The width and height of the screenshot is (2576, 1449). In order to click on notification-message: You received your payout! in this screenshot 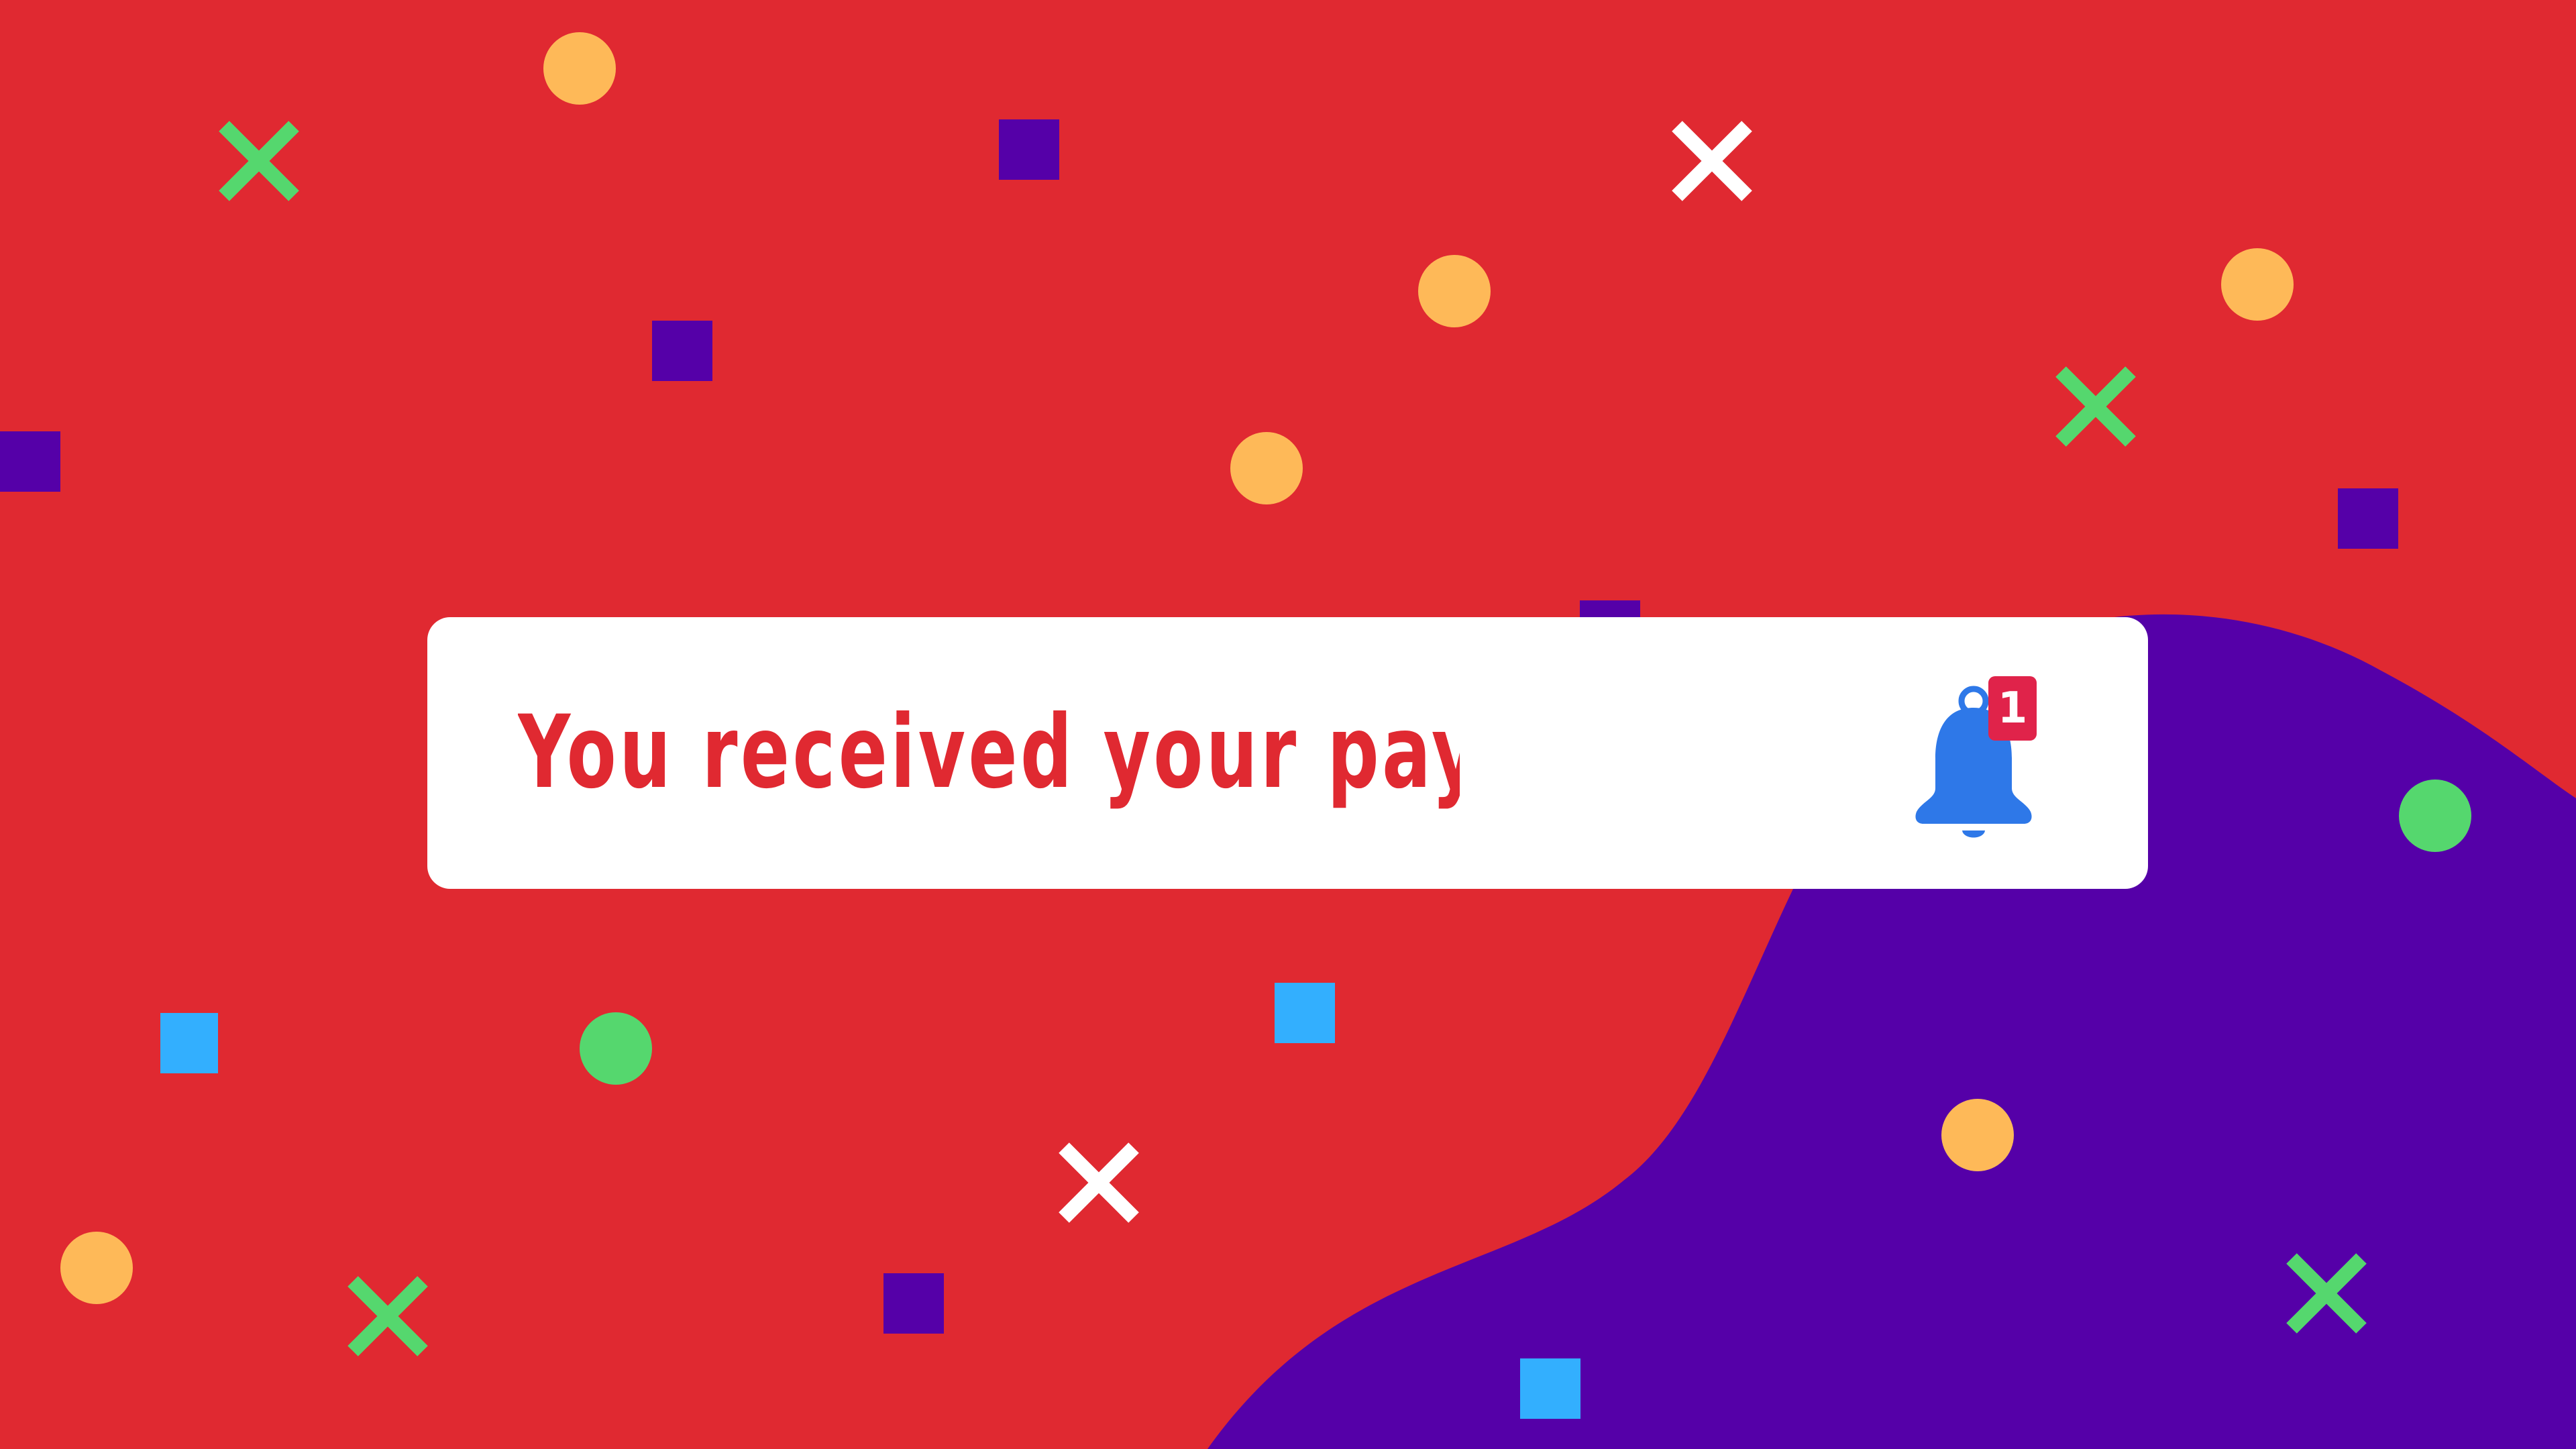, I will do `click(989, 752)`.